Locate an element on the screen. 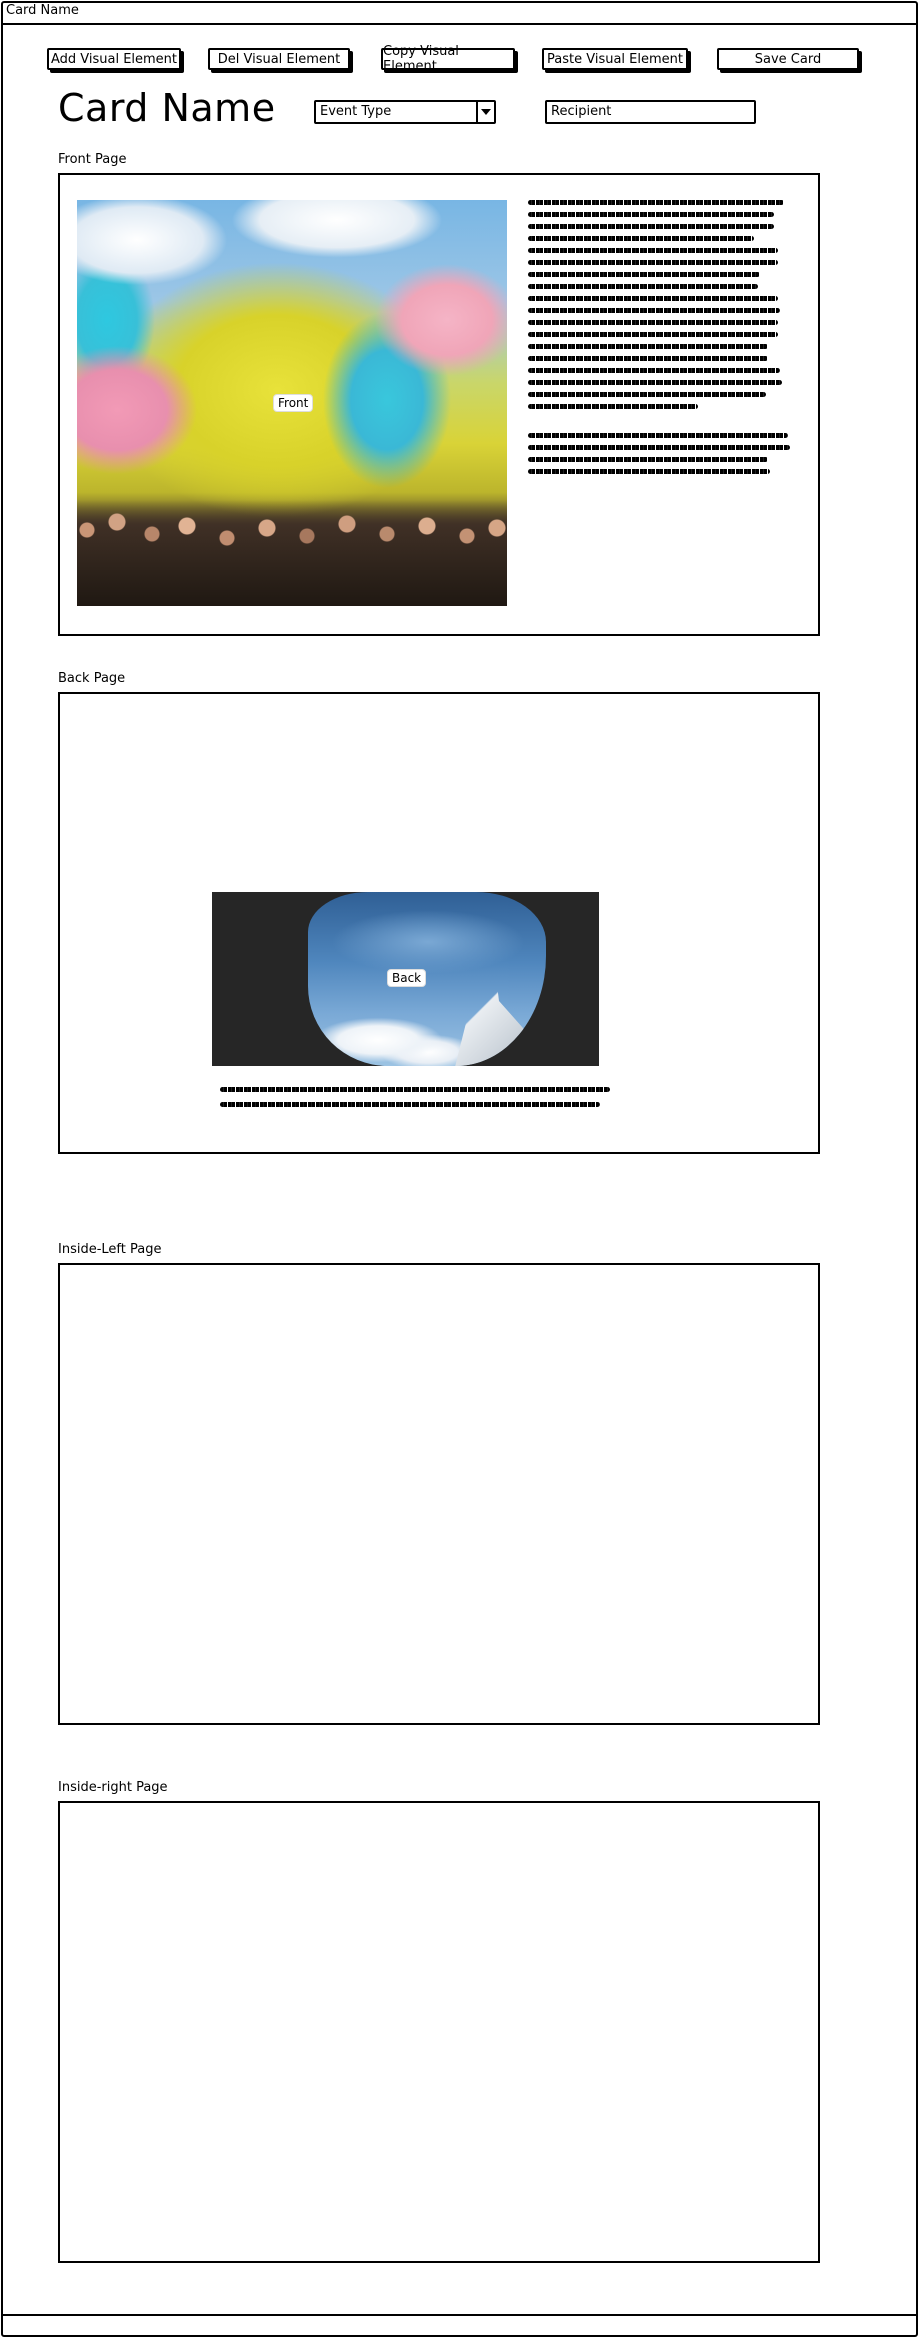  airplane-wing is located at coordinates (499, 1011).